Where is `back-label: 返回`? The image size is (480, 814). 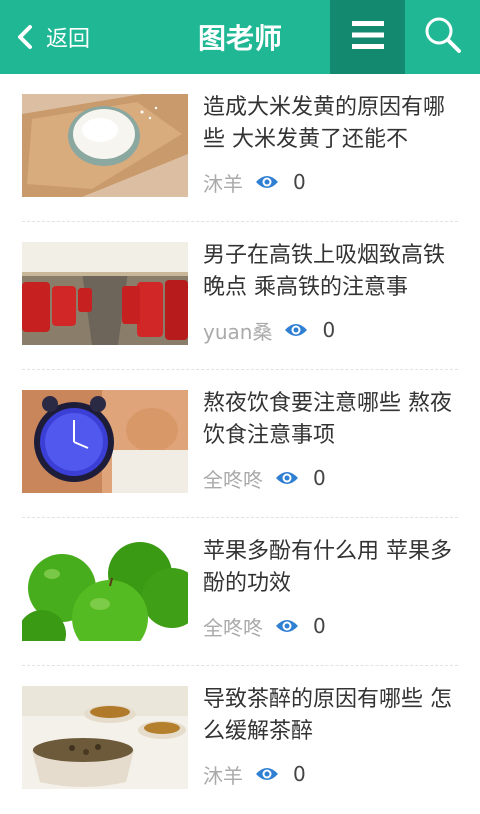 back-label: 返回 is located at coordinates (68, 39).